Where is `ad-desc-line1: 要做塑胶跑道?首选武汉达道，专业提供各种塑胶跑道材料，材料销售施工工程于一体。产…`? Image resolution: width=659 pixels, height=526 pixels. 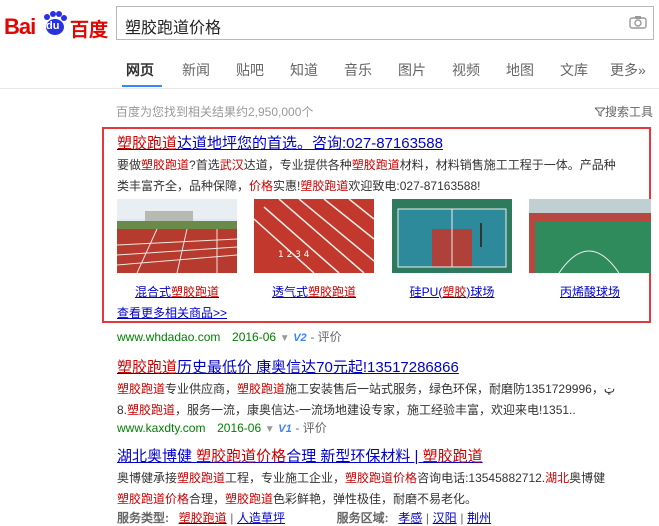
ad-desc-line1: 要做塑胶跑道?首选武汉达道，专业提供各种塑胶跑道材料，材料销售施工工程于一体。产… is located at coordinates (387, 165).